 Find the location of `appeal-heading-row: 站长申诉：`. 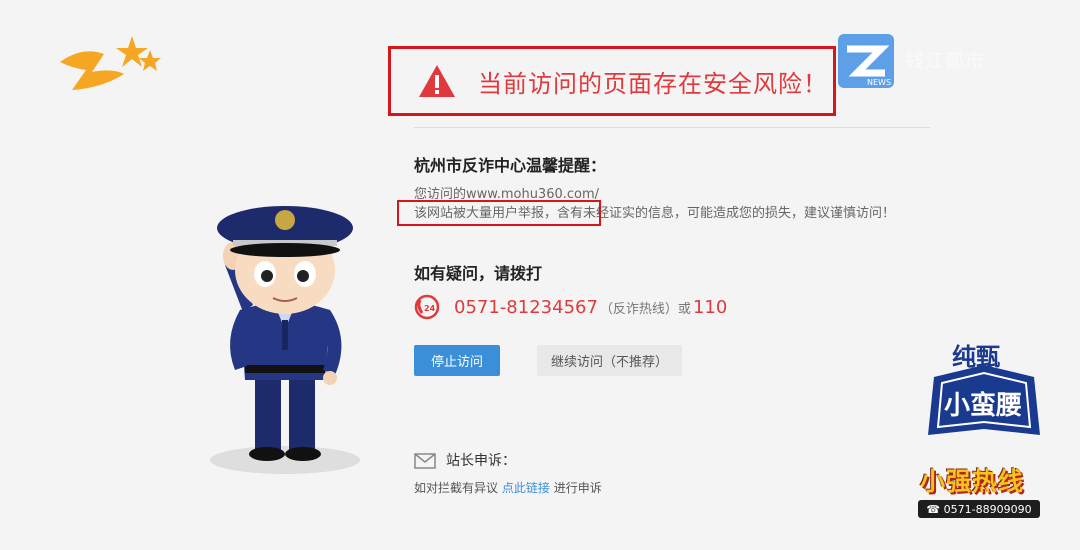

appeal-heading-row: 站长申诉： is located at coordinates (465, 460).